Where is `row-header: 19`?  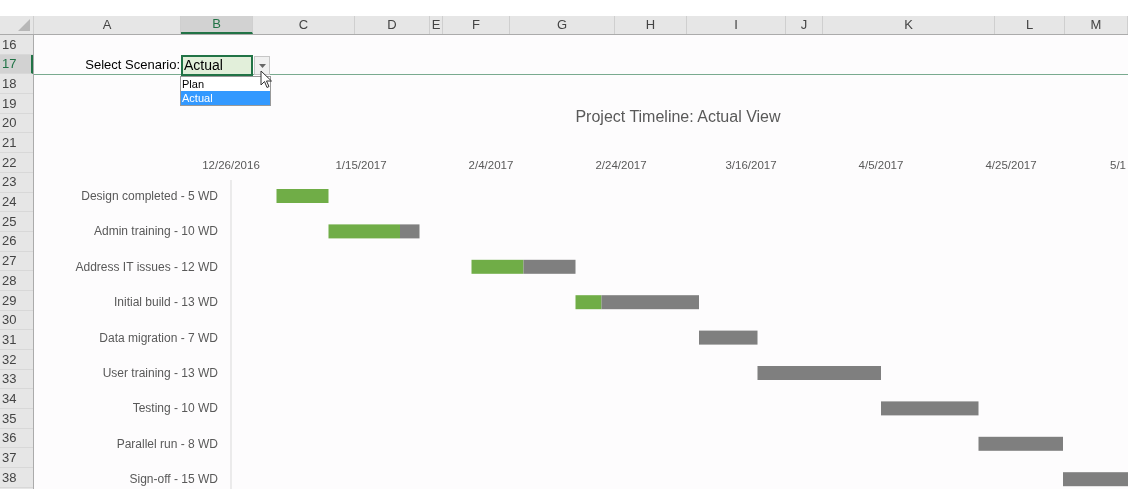 row-header: 19 is located at coordinates (16, 104).